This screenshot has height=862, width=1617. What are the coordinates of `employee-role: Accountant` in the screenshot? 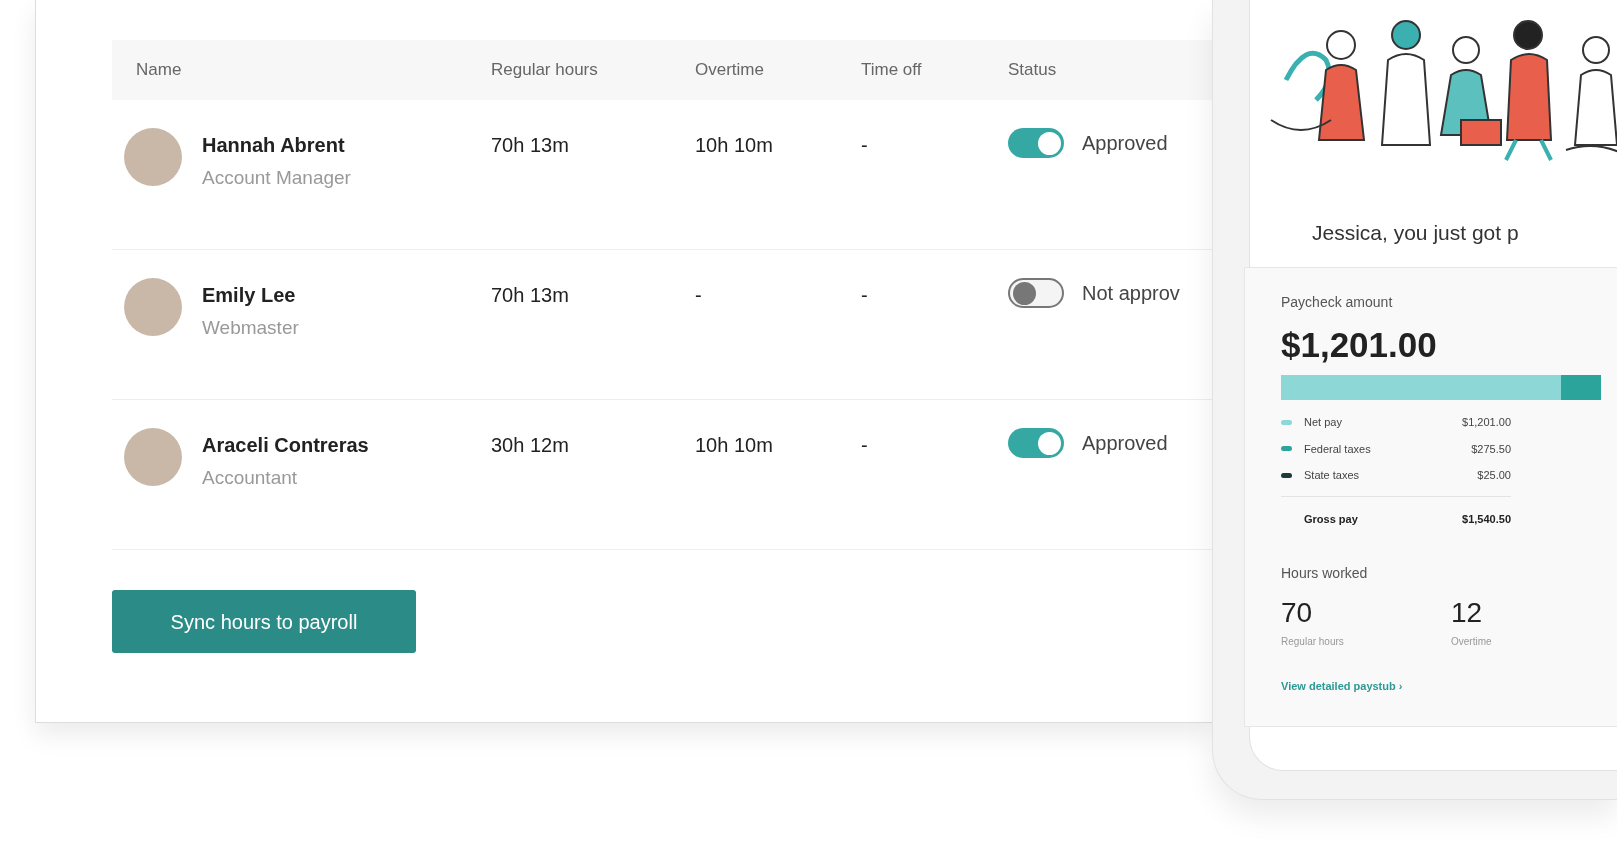 It's located at (250, 478).